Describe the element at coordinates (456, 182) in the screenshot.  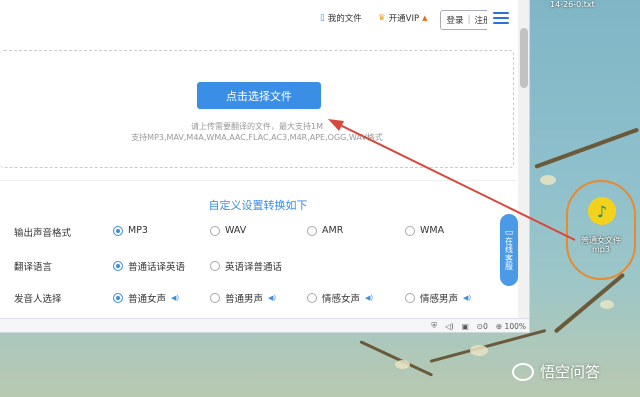
I see `arrow-line` at that location.